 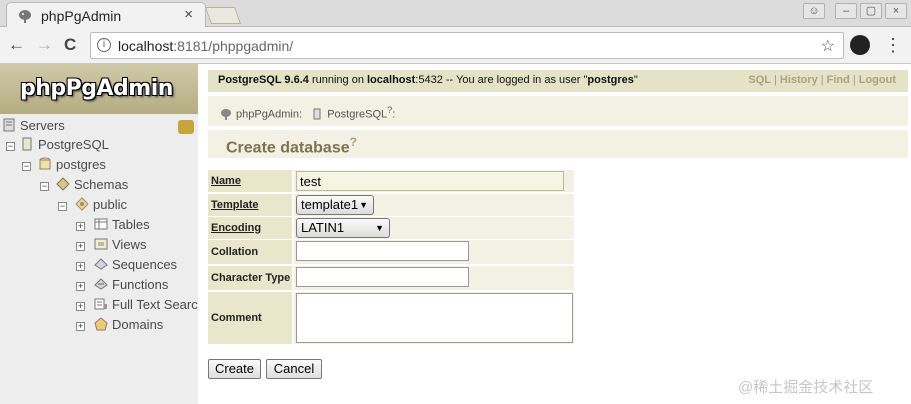 What do you see at coordinates (846, 11) in the screenshot?
I see `minimize-icon: –` at bounding box center [846, 11].